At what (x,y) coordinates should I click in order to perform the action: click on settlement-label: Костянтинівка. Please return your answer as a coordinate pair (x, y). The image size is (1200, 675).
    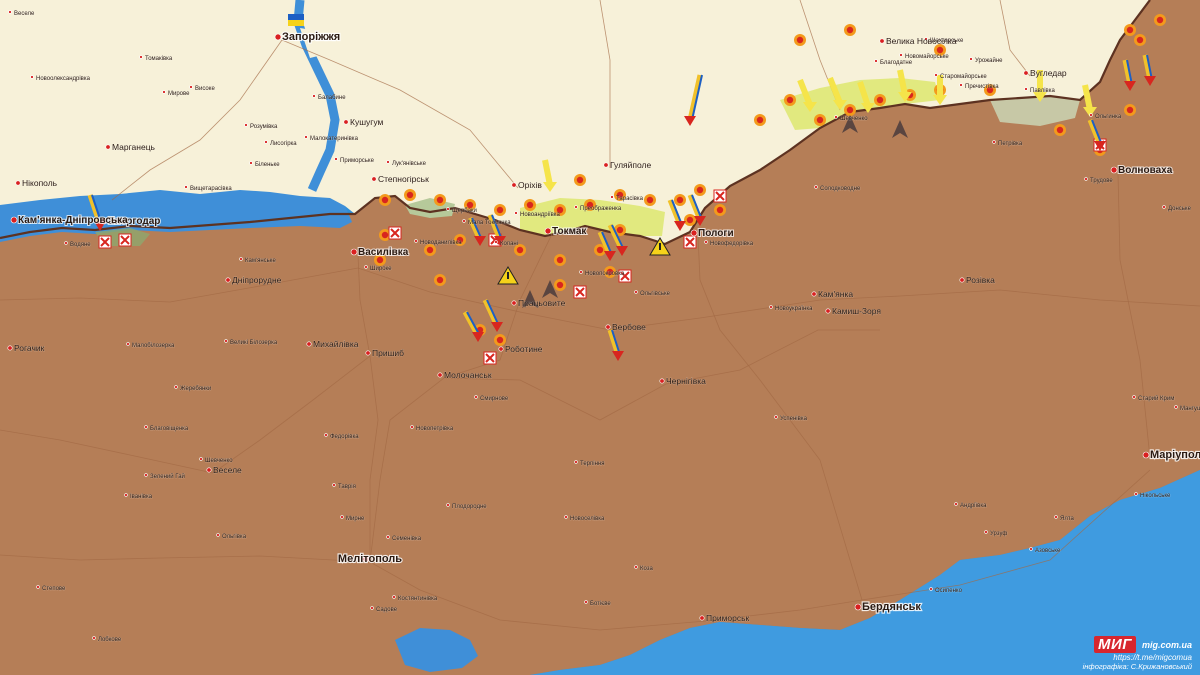
    Looking at the image, I should click on (418, 599).